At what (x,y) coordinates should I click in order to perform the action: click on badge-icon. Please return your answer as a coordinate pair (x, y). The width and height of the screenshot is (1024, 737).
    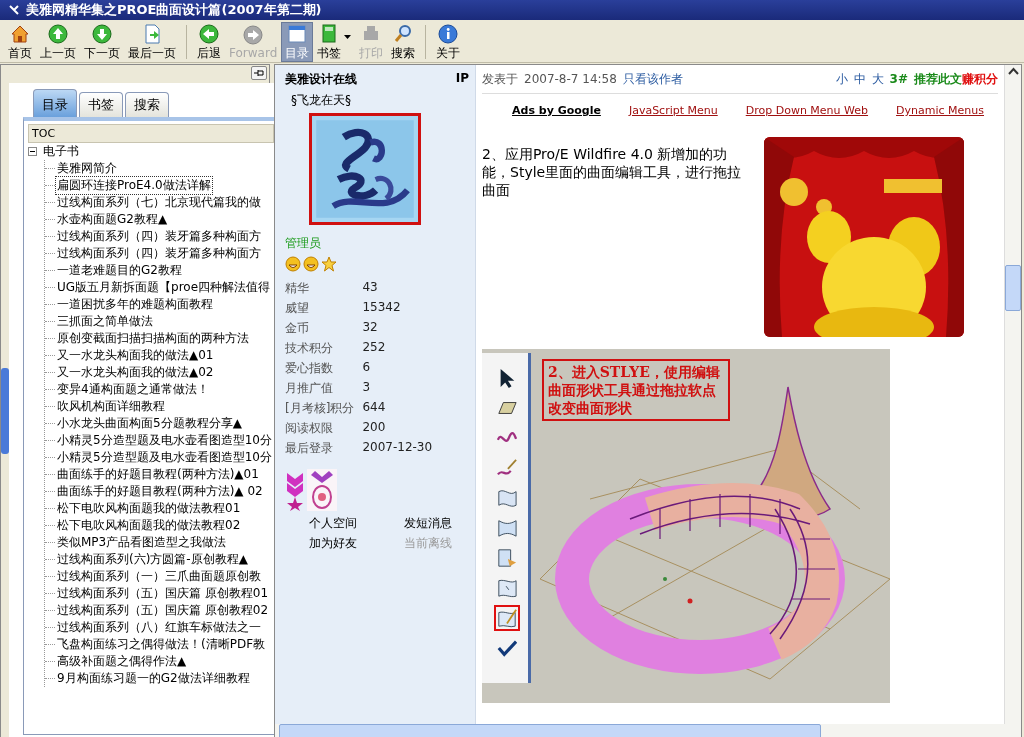
    Looking at the image, I should click on (322, 490).